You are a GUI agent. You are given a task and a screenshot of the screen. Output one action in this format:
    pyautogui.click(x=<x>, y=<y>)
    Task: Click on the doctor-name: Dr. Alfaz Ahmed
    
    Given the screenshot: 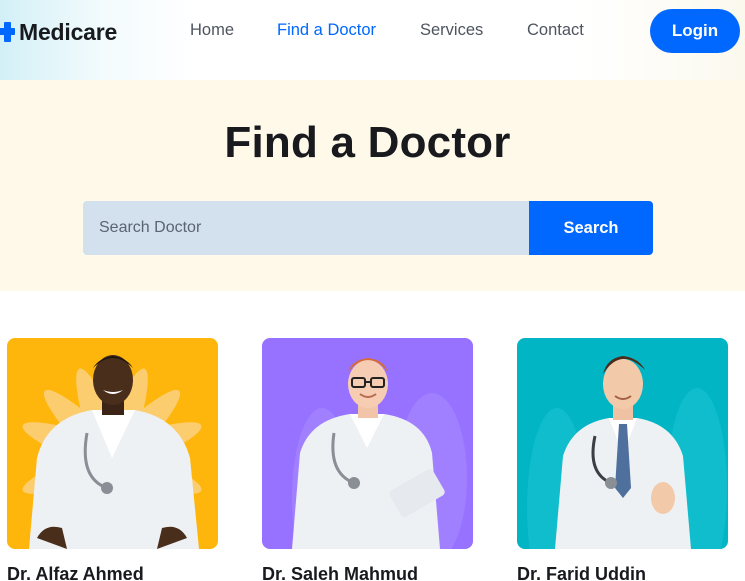 What is the action you would take?
    pyautogui.click(x=75, y=572)
    